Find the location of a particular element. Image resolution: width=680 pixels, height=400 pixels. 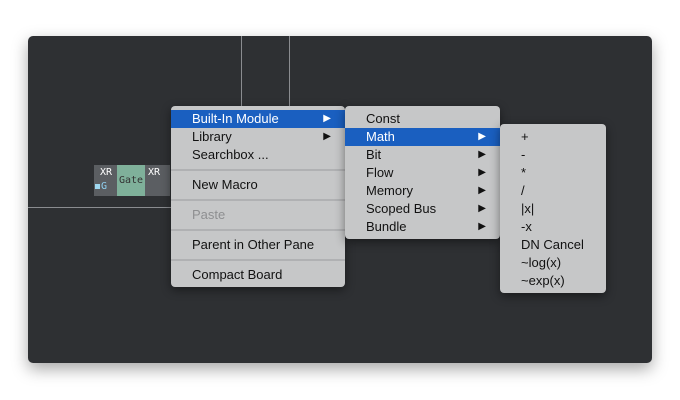

math-submenu: + - * / |x| -x DN Cancel ~log(x) ~exp(x) is located at coordinates (553, 208).